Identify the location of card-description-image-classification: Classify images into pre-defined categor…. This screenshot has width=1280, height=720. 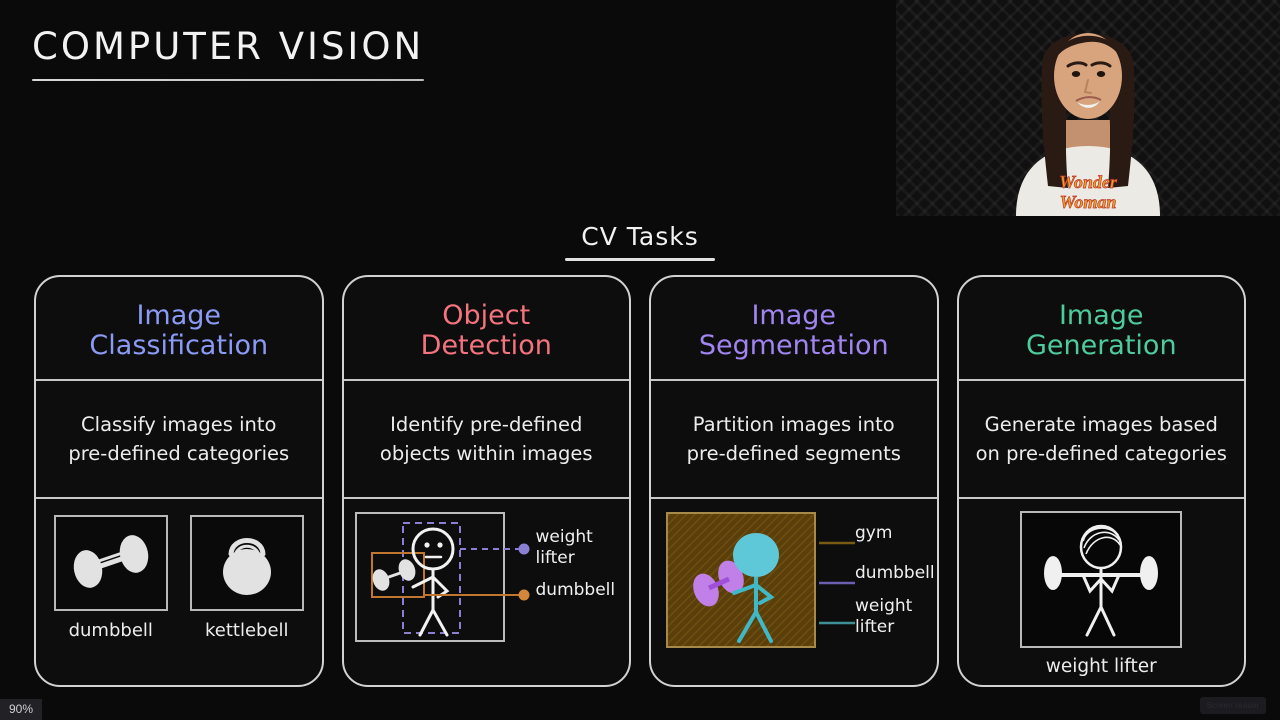
(179, 439).